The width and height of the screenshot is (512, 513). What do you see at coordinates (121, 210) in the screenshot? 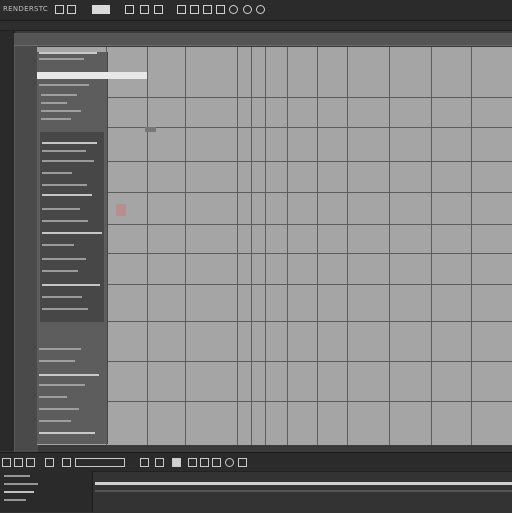
I see `selection-marker` at bounding box center [121, 210].